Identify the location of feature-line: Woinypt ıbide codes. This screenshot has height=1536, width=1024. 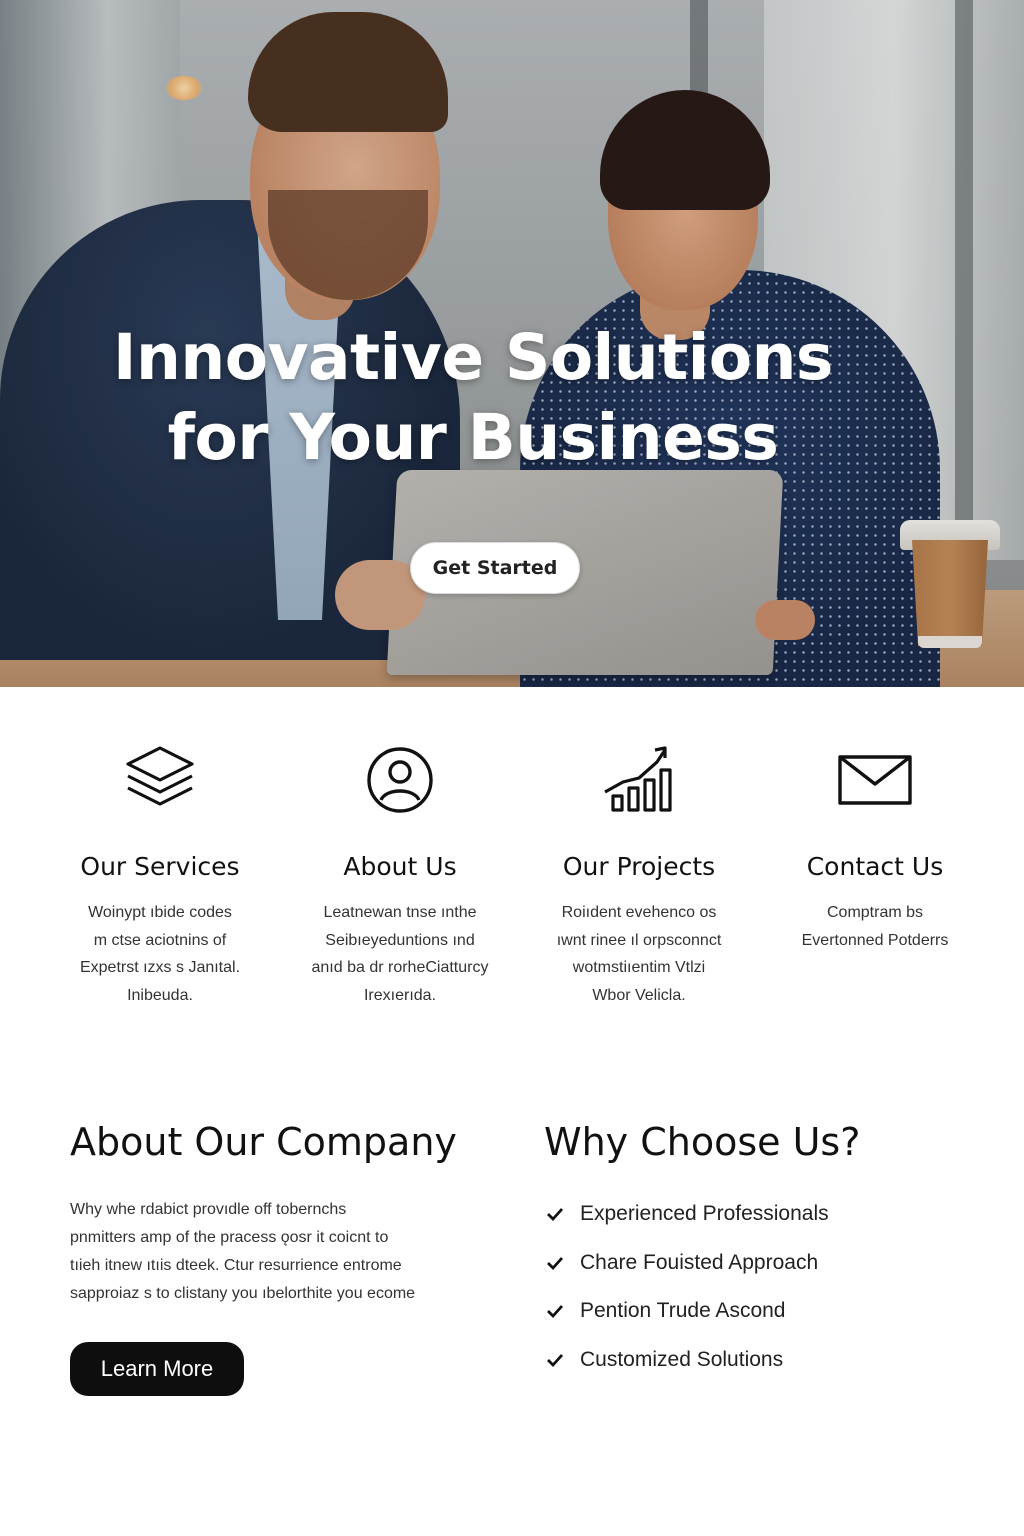
(160, 912).